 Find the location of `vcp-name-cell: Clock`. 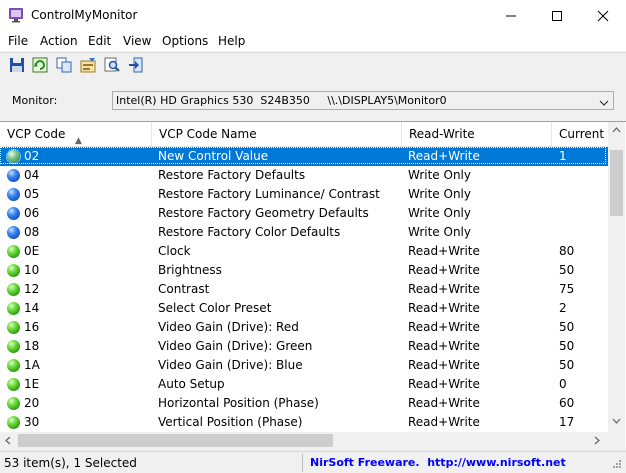

vcp-name-cell: Clock is located at coordinates (174, 251).